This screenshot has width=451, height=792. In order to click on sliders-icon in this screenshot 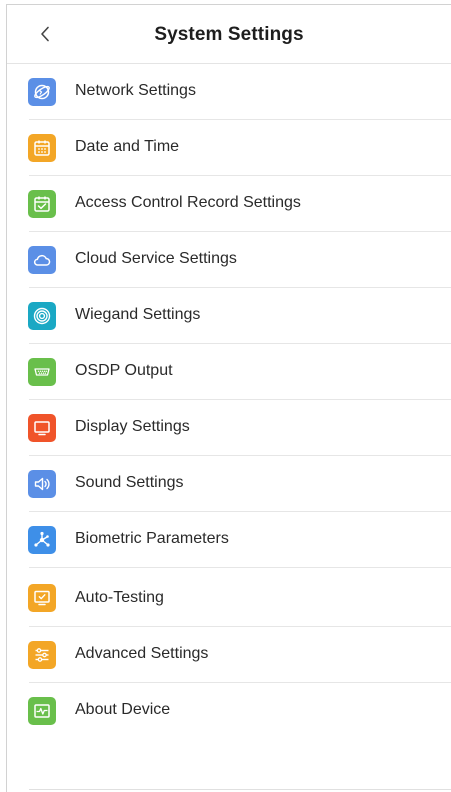, I will do `click(42, 655)`.